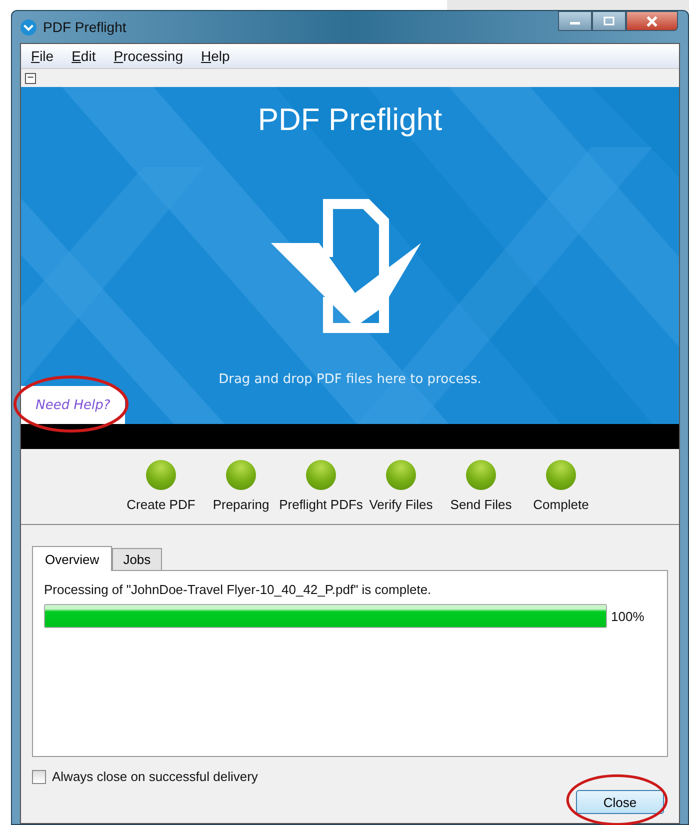 The width and height of the screenshot is (689, 825). Describe the element at coordinates (620, 802) in the screenshot. I see `close-dialog-button: Close` at that location.